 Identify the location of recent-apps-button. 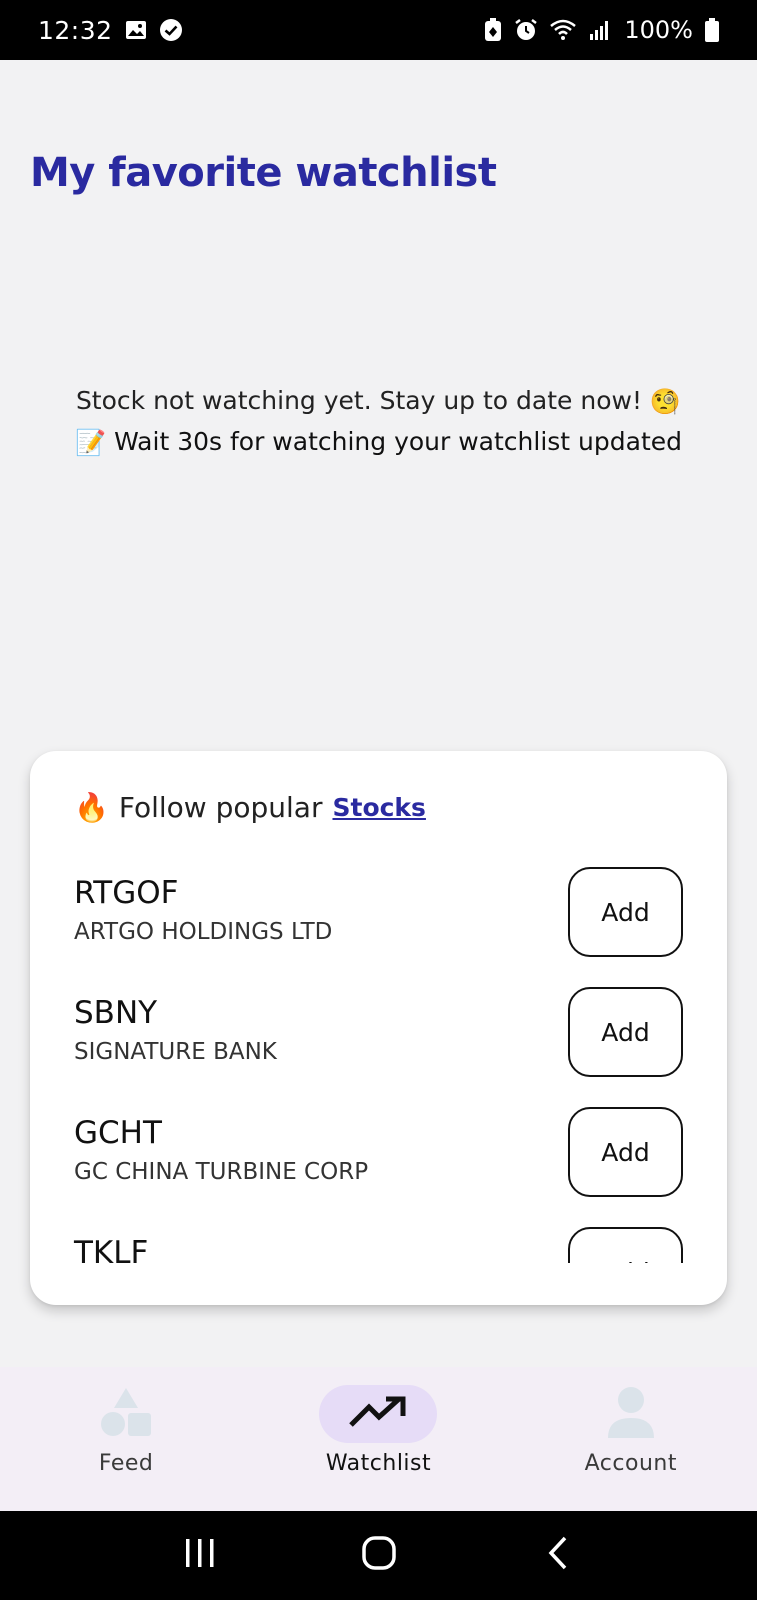
(200, 1556).